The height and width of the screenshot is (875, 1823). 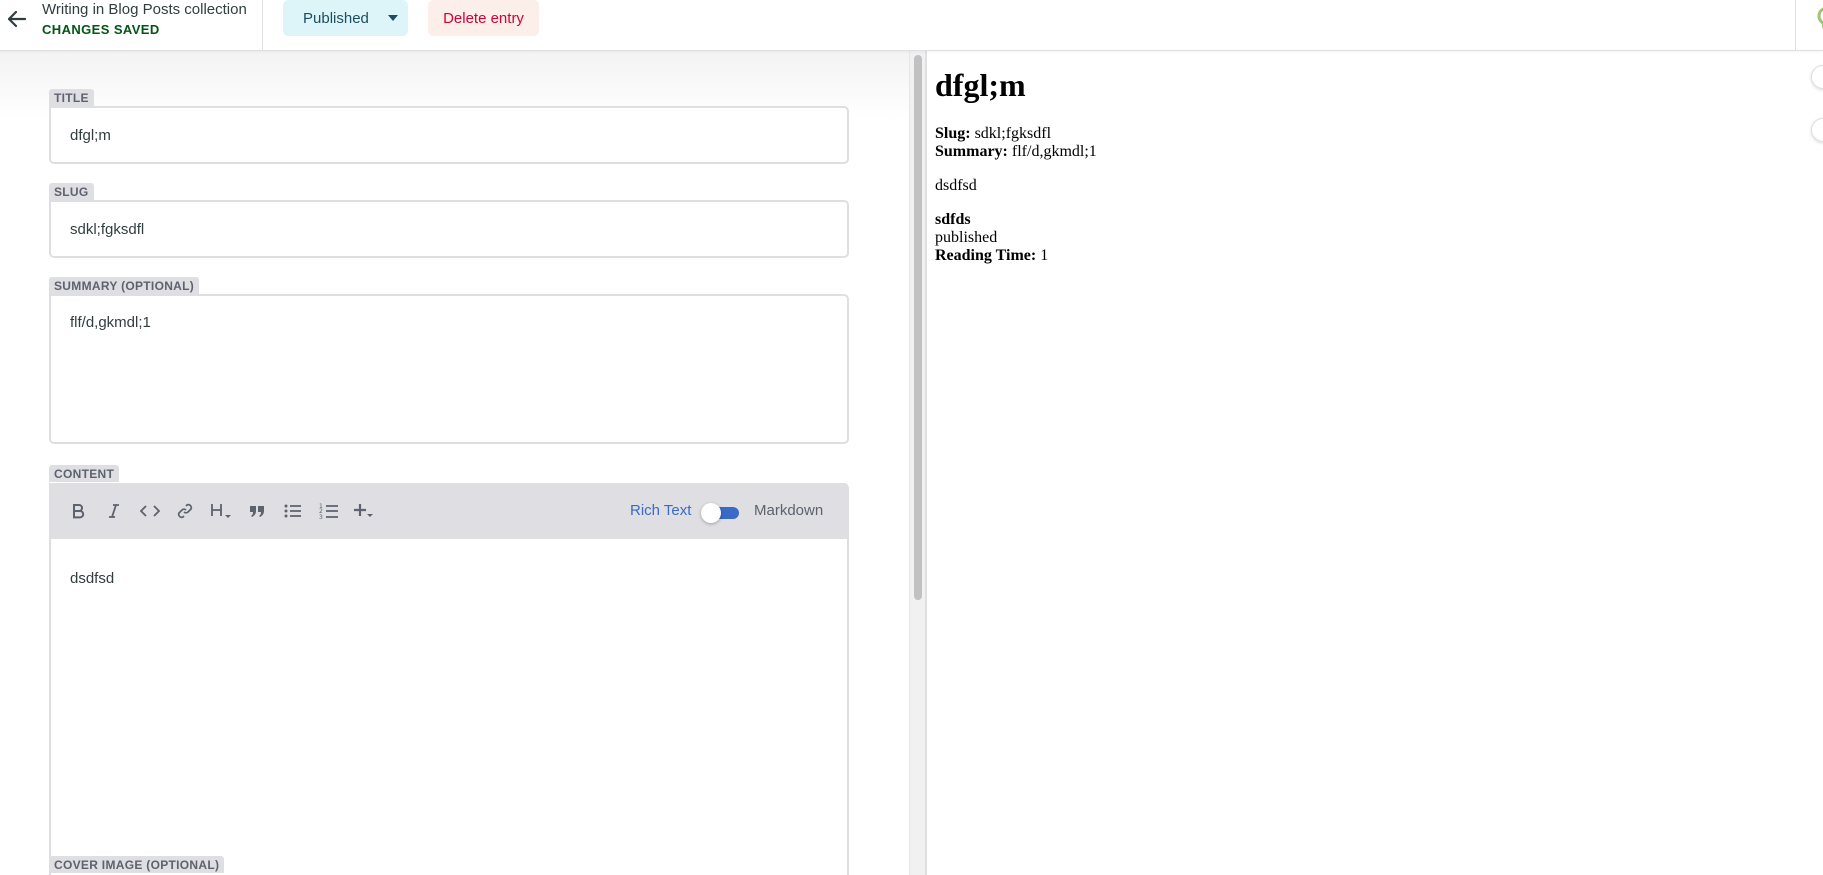 What do you see at coordinates (918, 327) in the screenshot?
I see `editor-scrollbar-thumb` at bounding box center [918, 327].